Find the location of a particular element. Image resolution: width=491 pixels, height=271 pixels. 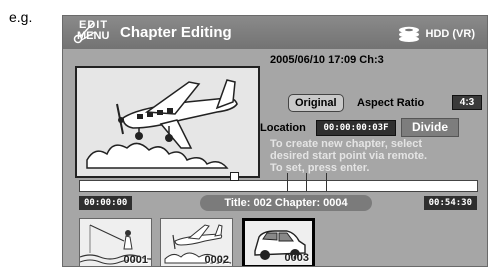

drive-indicator: HDD (VR) is located at coordinates (437, 34).